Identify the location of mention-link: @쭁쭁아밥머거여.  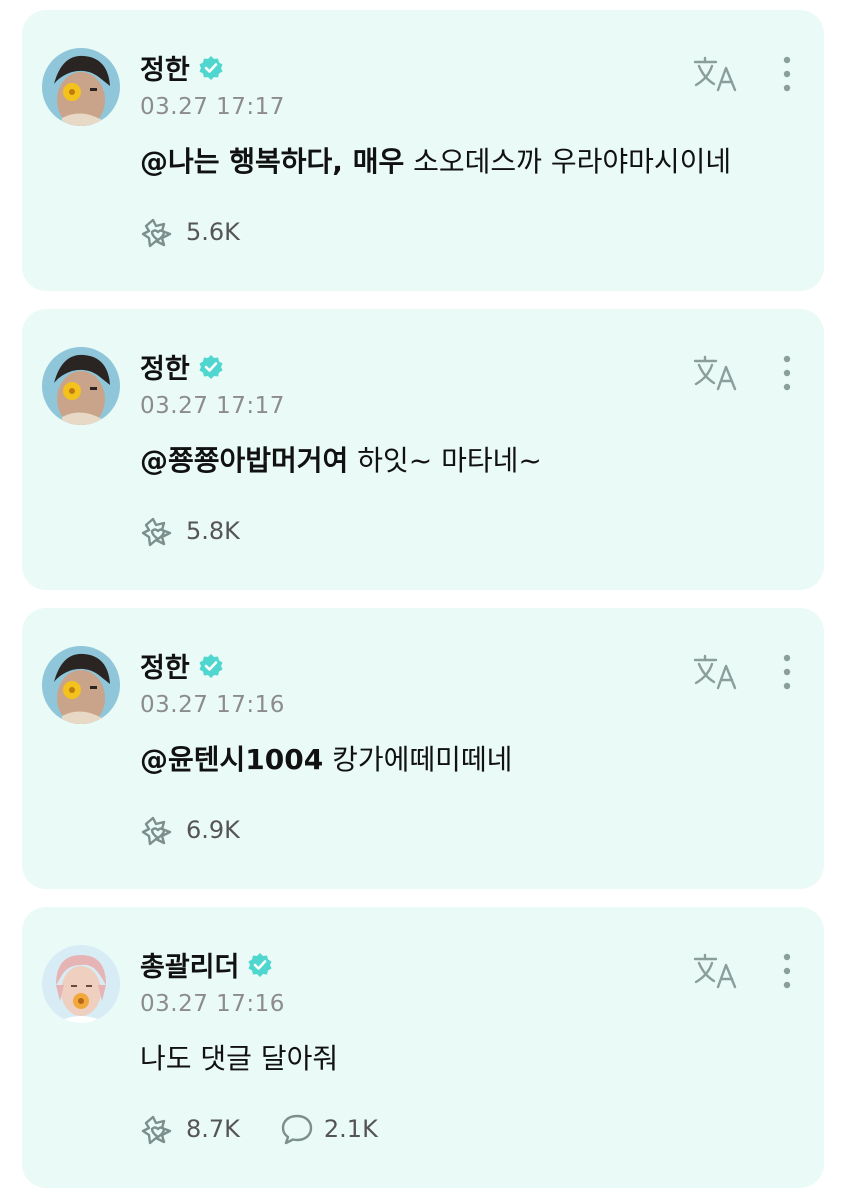
(244, 460).